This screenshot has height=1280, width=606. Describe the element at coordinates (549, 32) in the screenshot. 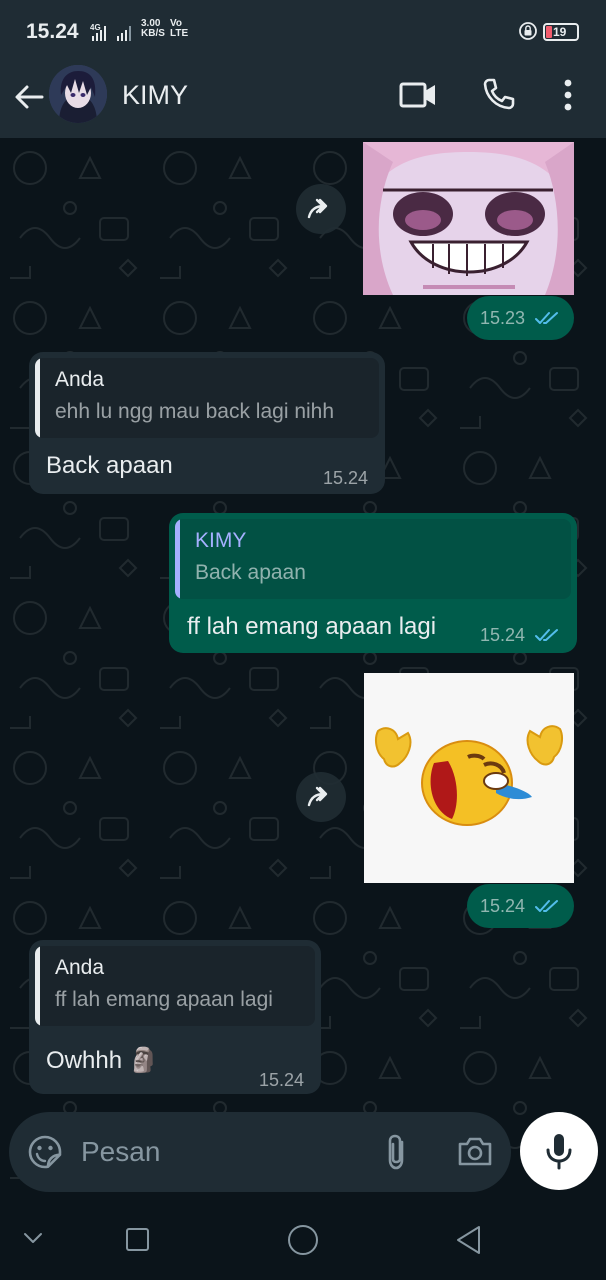

I see `battery-level-fill` at that location.